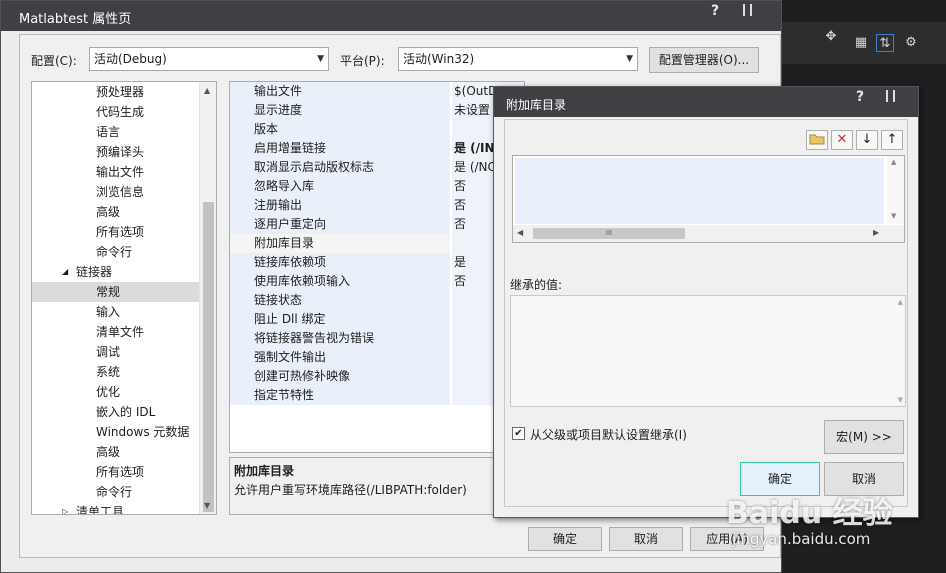 This screenshot has height=573, width=946. What do you see at coordinates (706, 102) in the screenshot?
I see `sub-titlebar: 附加库目录 ?` at bounding box center [706, 102].